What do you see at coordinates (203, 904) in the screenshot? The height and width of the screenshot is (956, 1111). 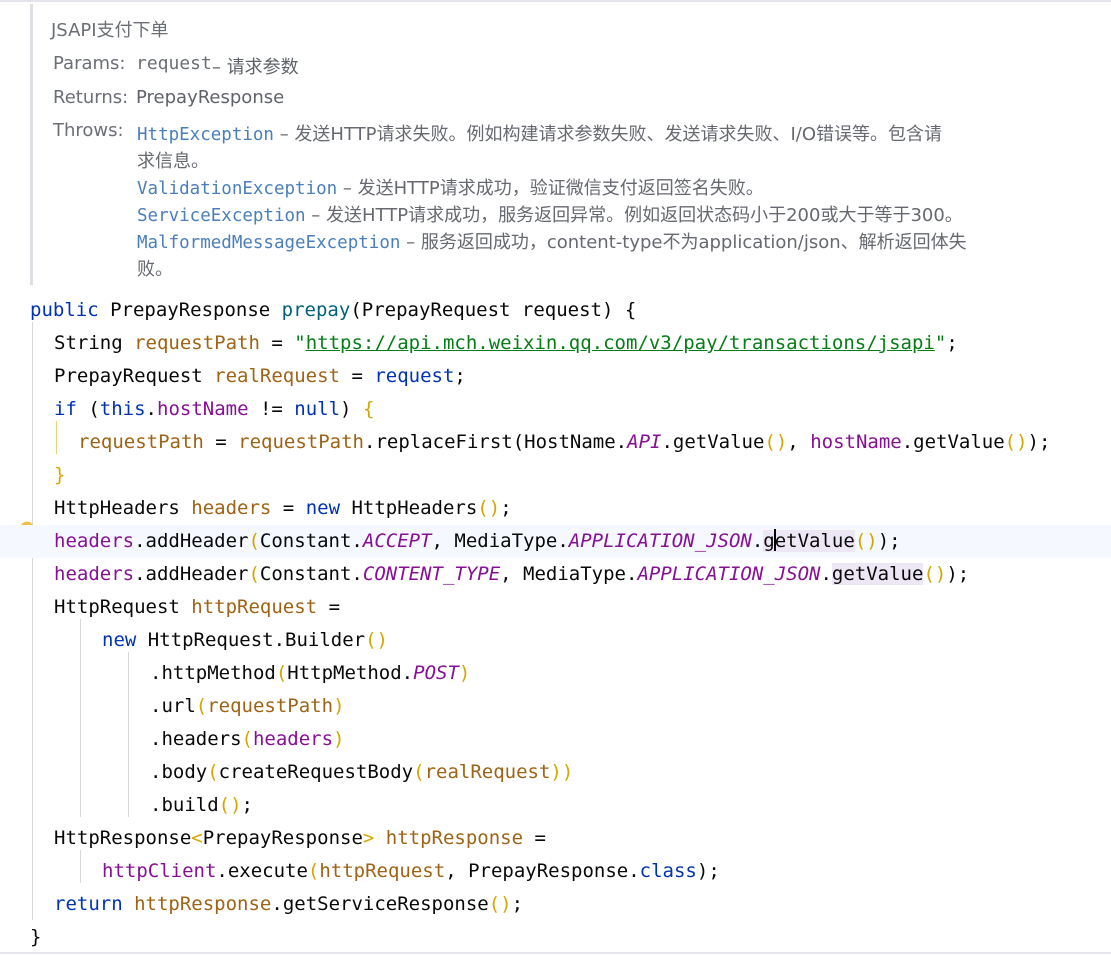 I see `local-var: httpResponse` at bounding box center [203, 904].